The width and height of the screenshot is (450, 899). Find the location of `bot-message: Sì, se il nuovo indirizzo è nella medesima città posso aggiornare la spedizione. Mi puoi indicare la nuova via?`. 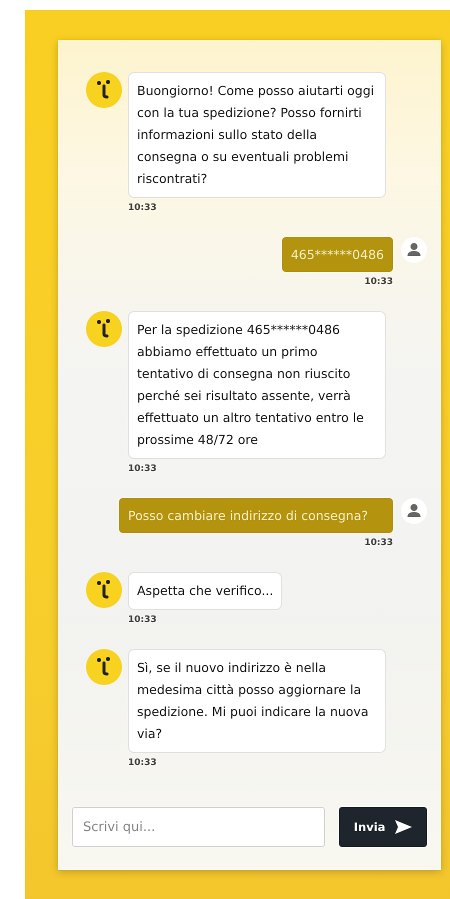

bot-message: Sì, se il nuovo indirizzo è nella medesima città posso aggiornare la spedizione. Mi puoi indicare la nuova via? is located at coordinates (257, 701).